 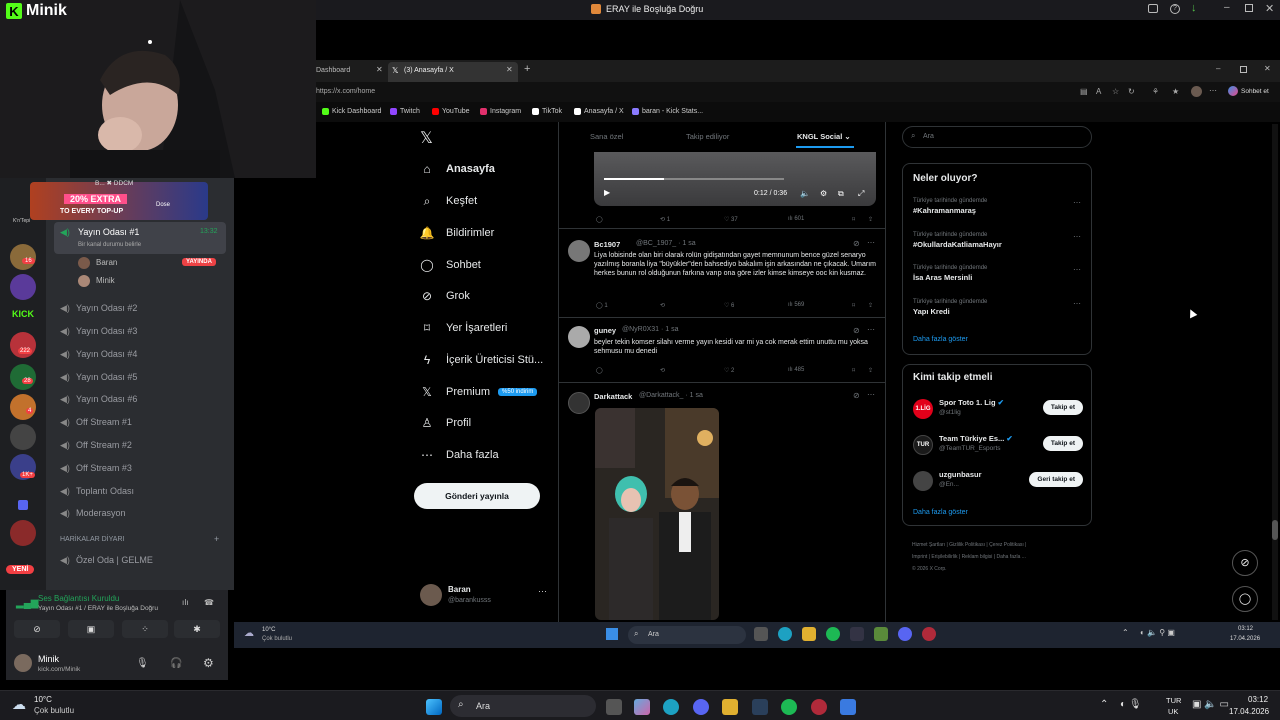 I want to click on channel-item: ◀) Özel Oda | GELME, so click(x=106, y=560).